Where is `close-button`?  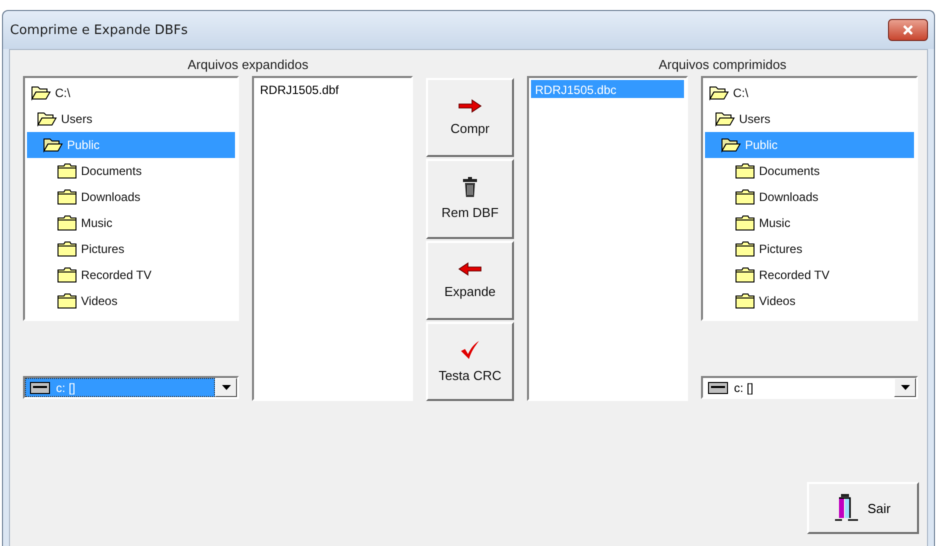
close-button is located at coordinates (908, 30).